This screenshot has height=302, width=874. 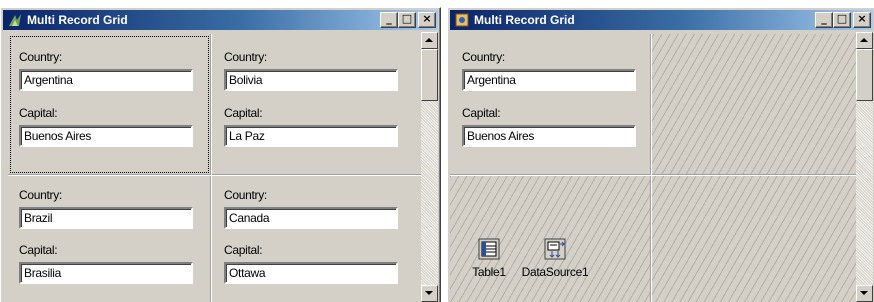 What do you see at coordinates (316, 105) in the screenshot?
I see `grid-cell-bolivia: Country: Bolivia Capital: La Paz` at bounding box center [316, 105].